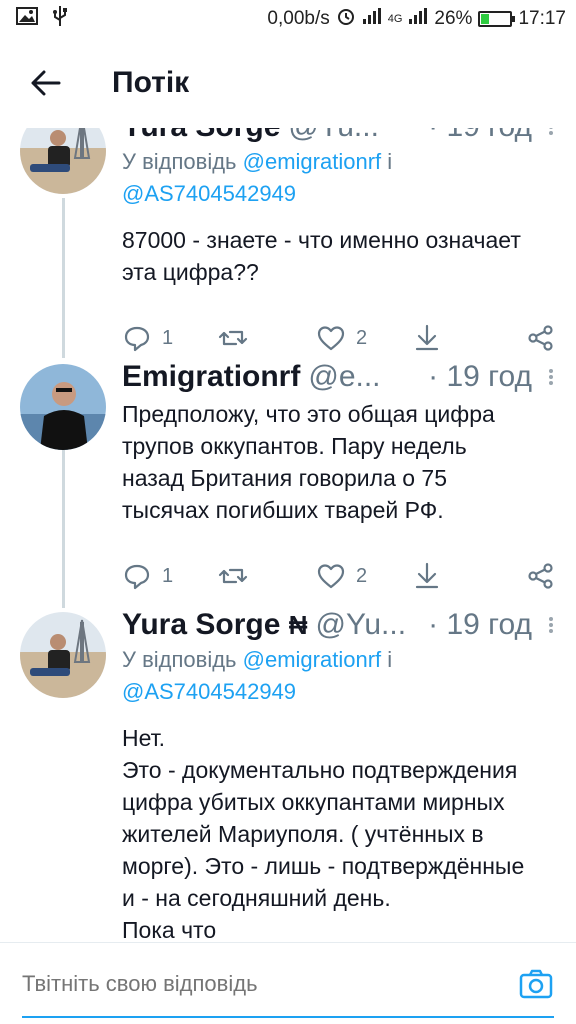 The width and height of the screenshot is (576, 1024). I want to click on hryvnia-sign-icon: ₦, so click(298, 625).